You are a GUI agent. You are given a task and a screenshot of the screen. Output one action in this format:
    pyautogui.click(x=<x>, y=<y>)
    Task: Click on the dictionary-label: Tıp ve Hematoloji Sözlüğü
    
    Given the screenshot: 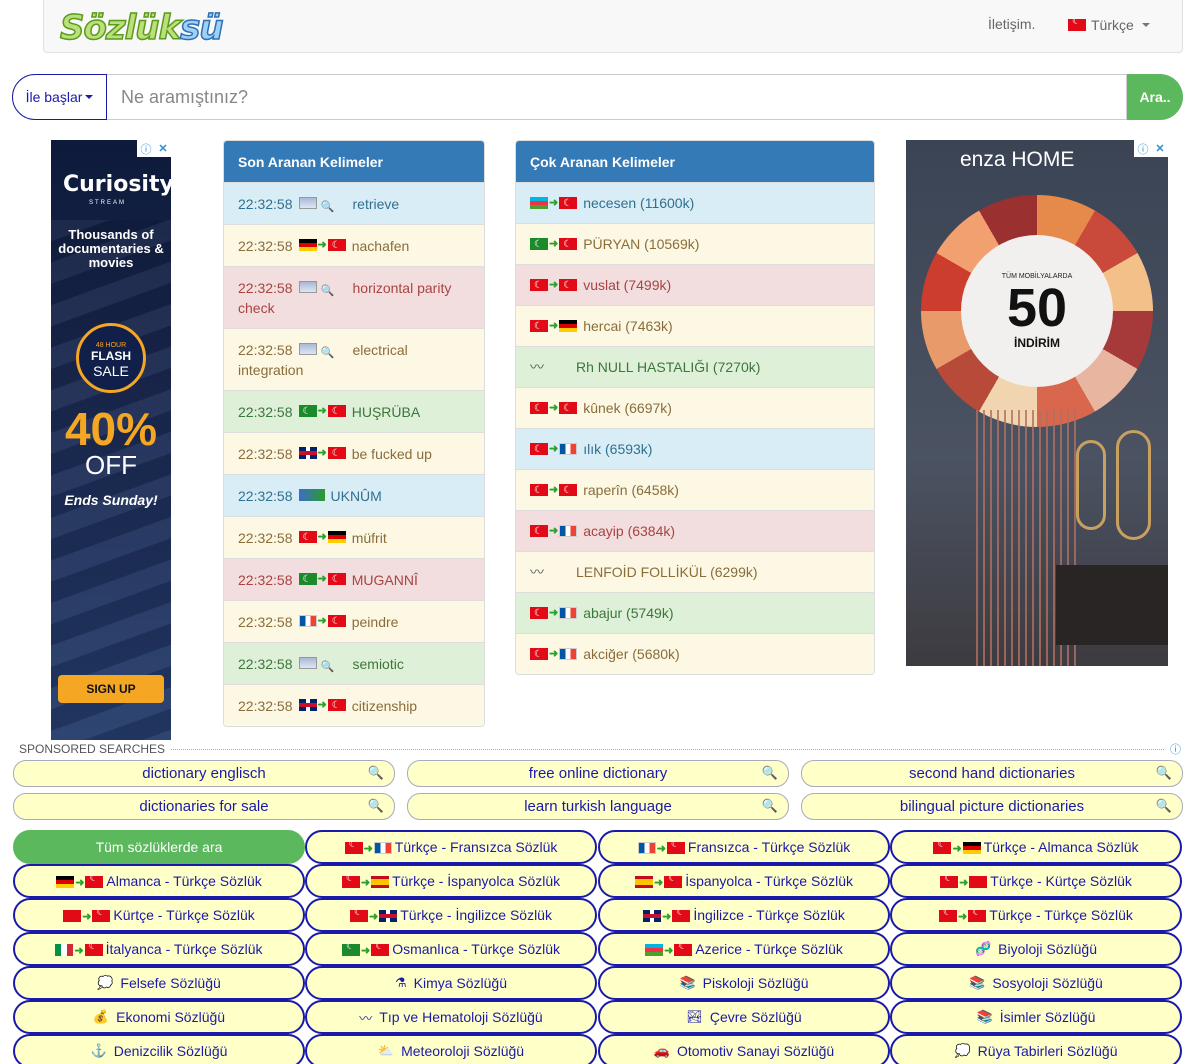 What is the action you would take?
    pyautogui.click(x=461, y=1017)
    